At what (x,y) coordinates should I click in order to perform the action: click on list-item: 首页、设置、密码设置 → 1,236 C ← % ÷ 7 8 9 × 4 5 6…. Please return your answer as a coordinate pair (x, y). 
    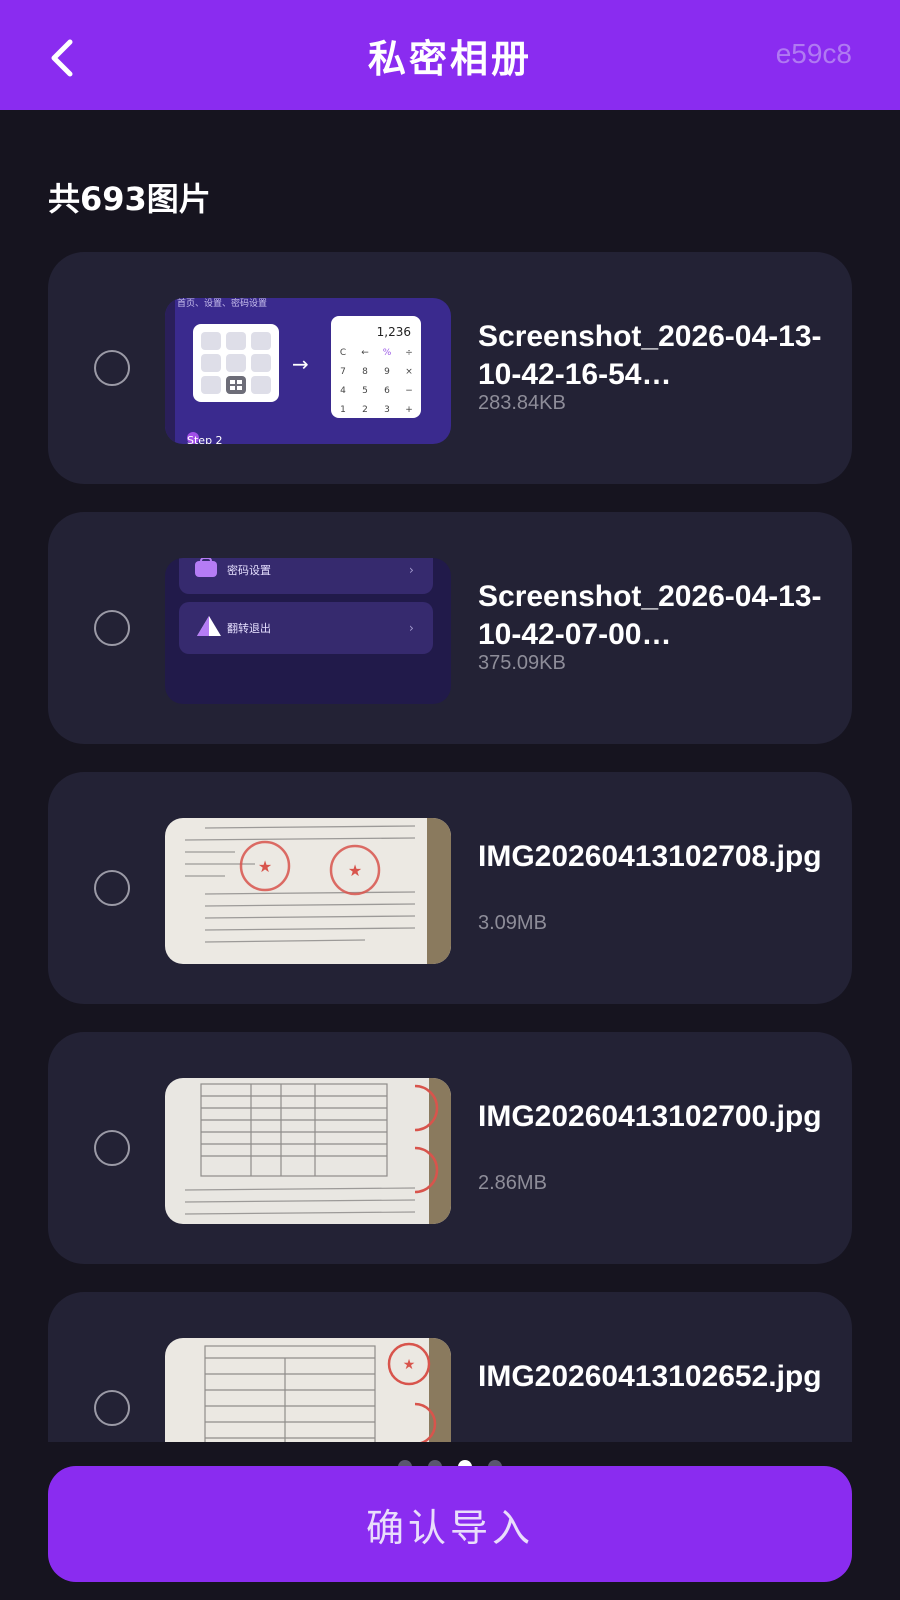
    Looking at the image, I should click on (450, 368).